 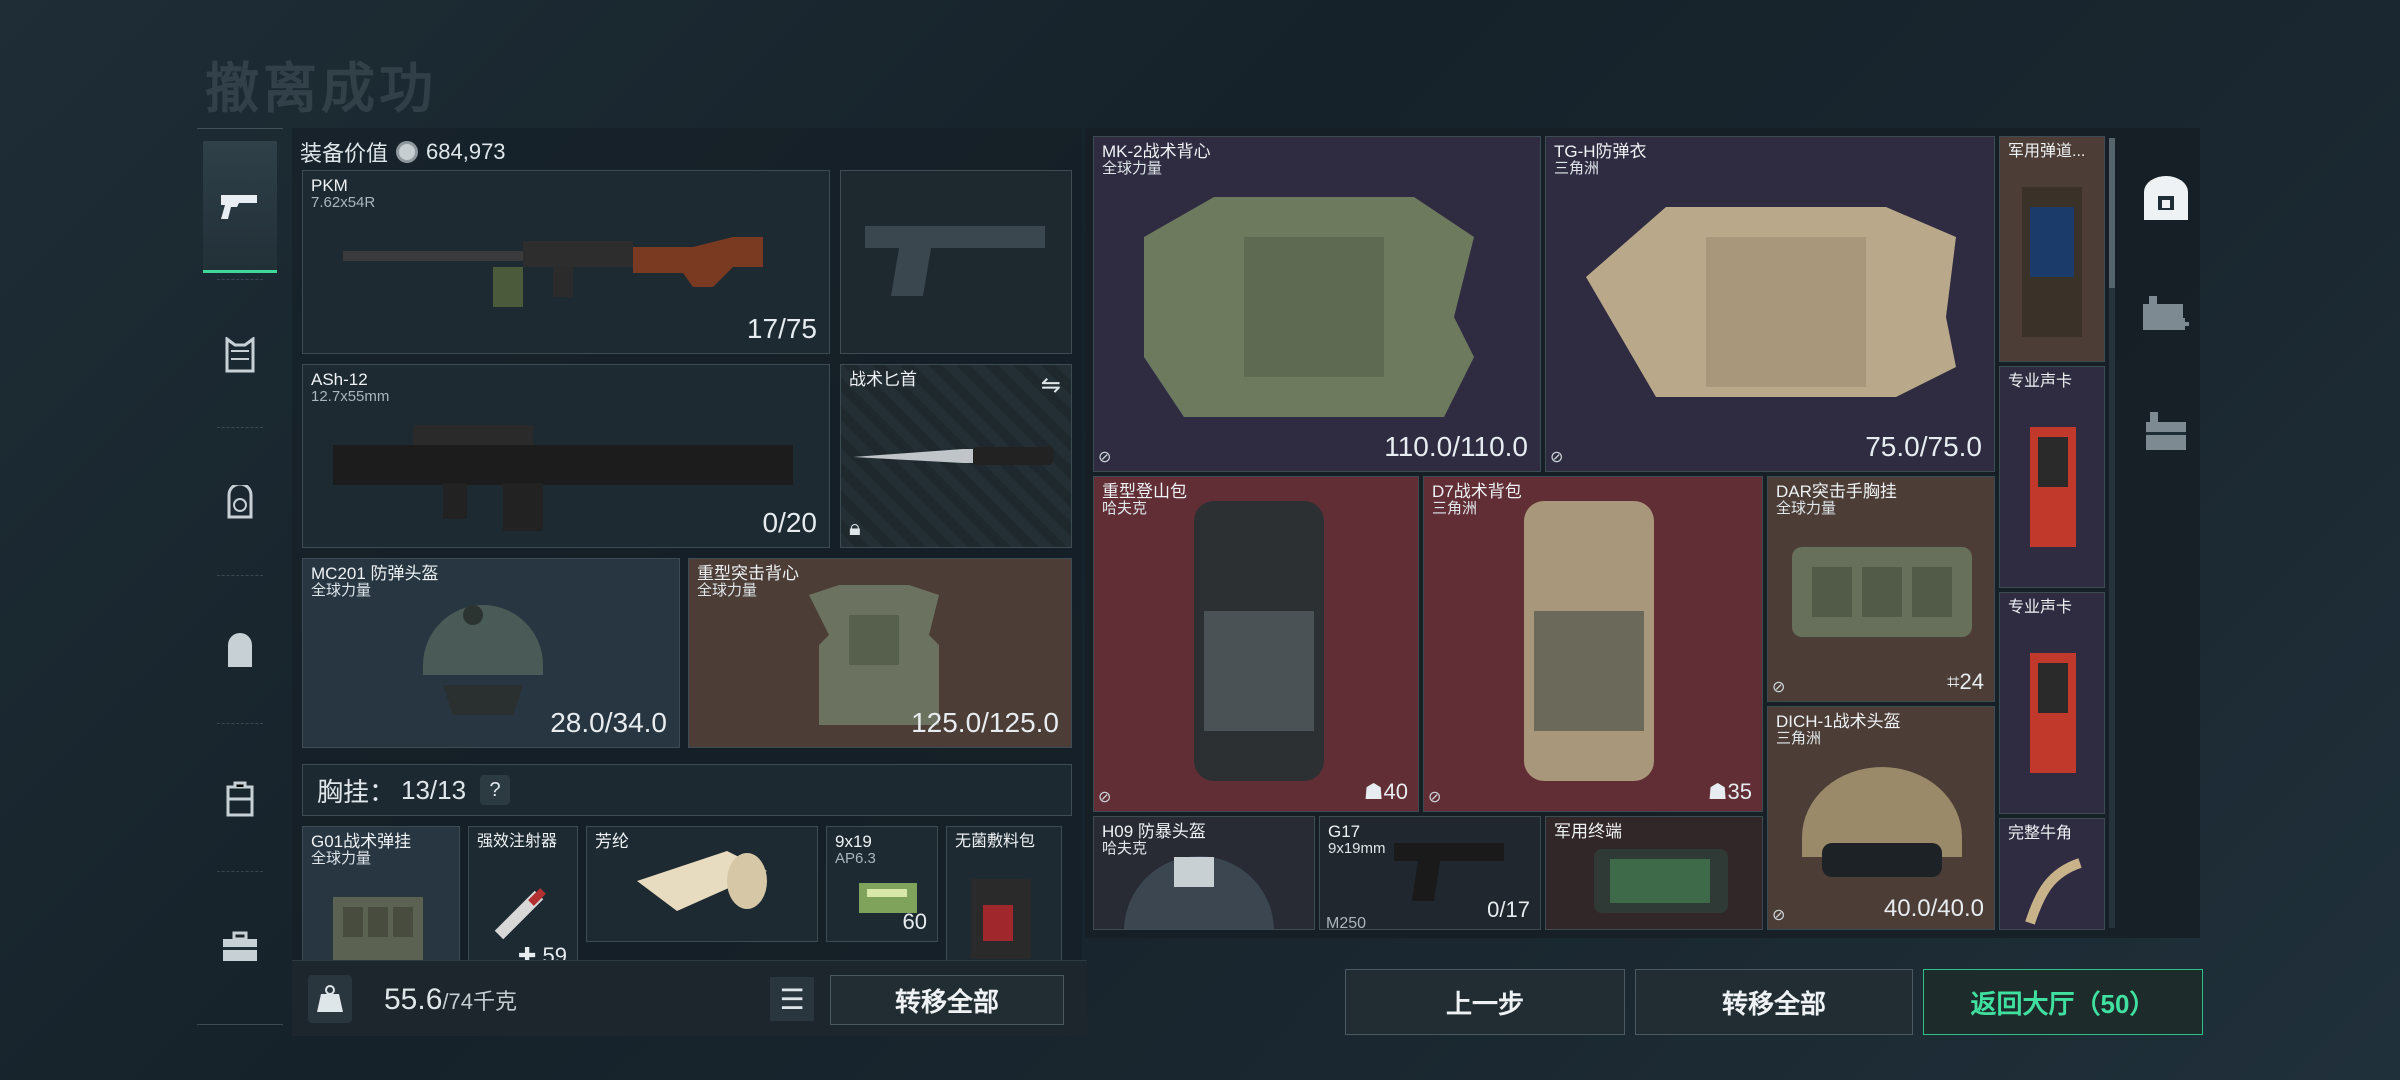 What do you see at coordinates (240, 503) in the screenshot?
I see `helmet-backpack-tab` at bounding box center [240, 503].